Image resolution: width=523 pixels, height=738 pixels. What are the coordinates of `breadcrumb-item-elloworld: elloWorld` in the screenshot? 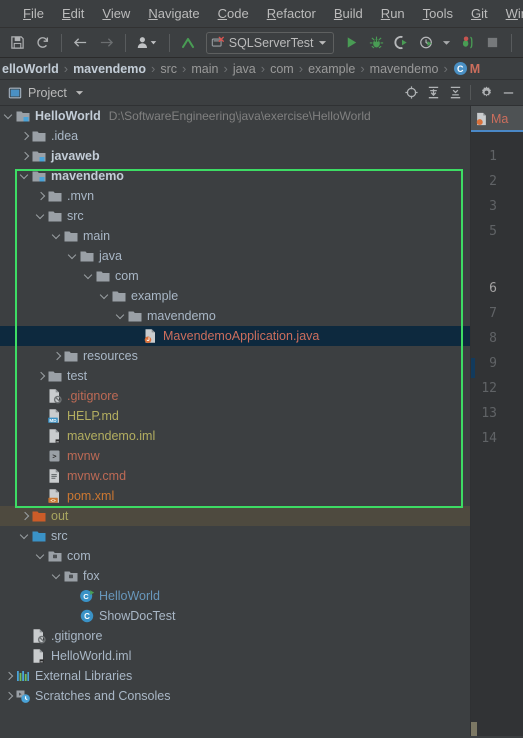 It's located at (30, 69).